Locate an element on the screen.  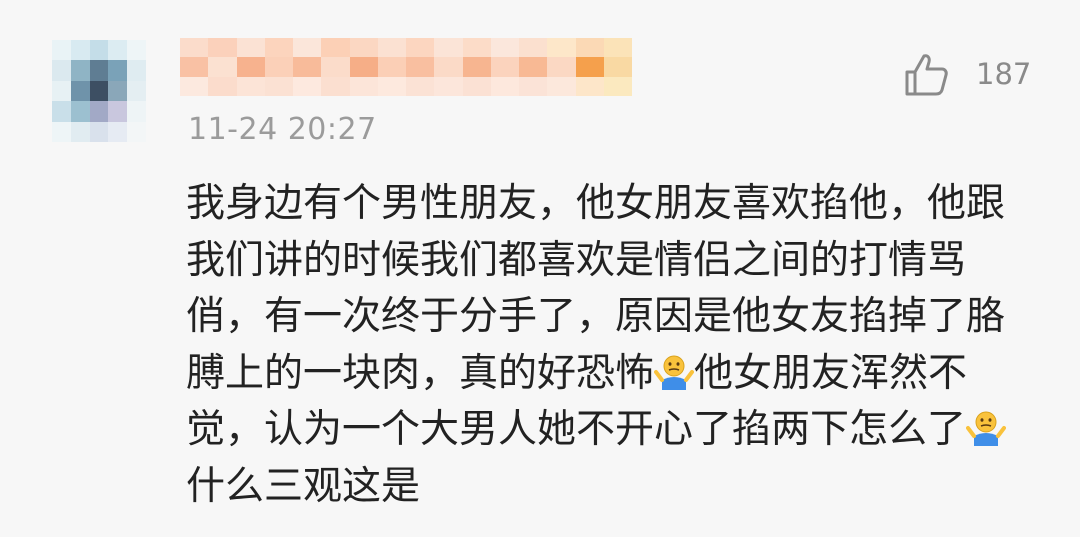
like-button: 187 is located at coordinates (966, 74).